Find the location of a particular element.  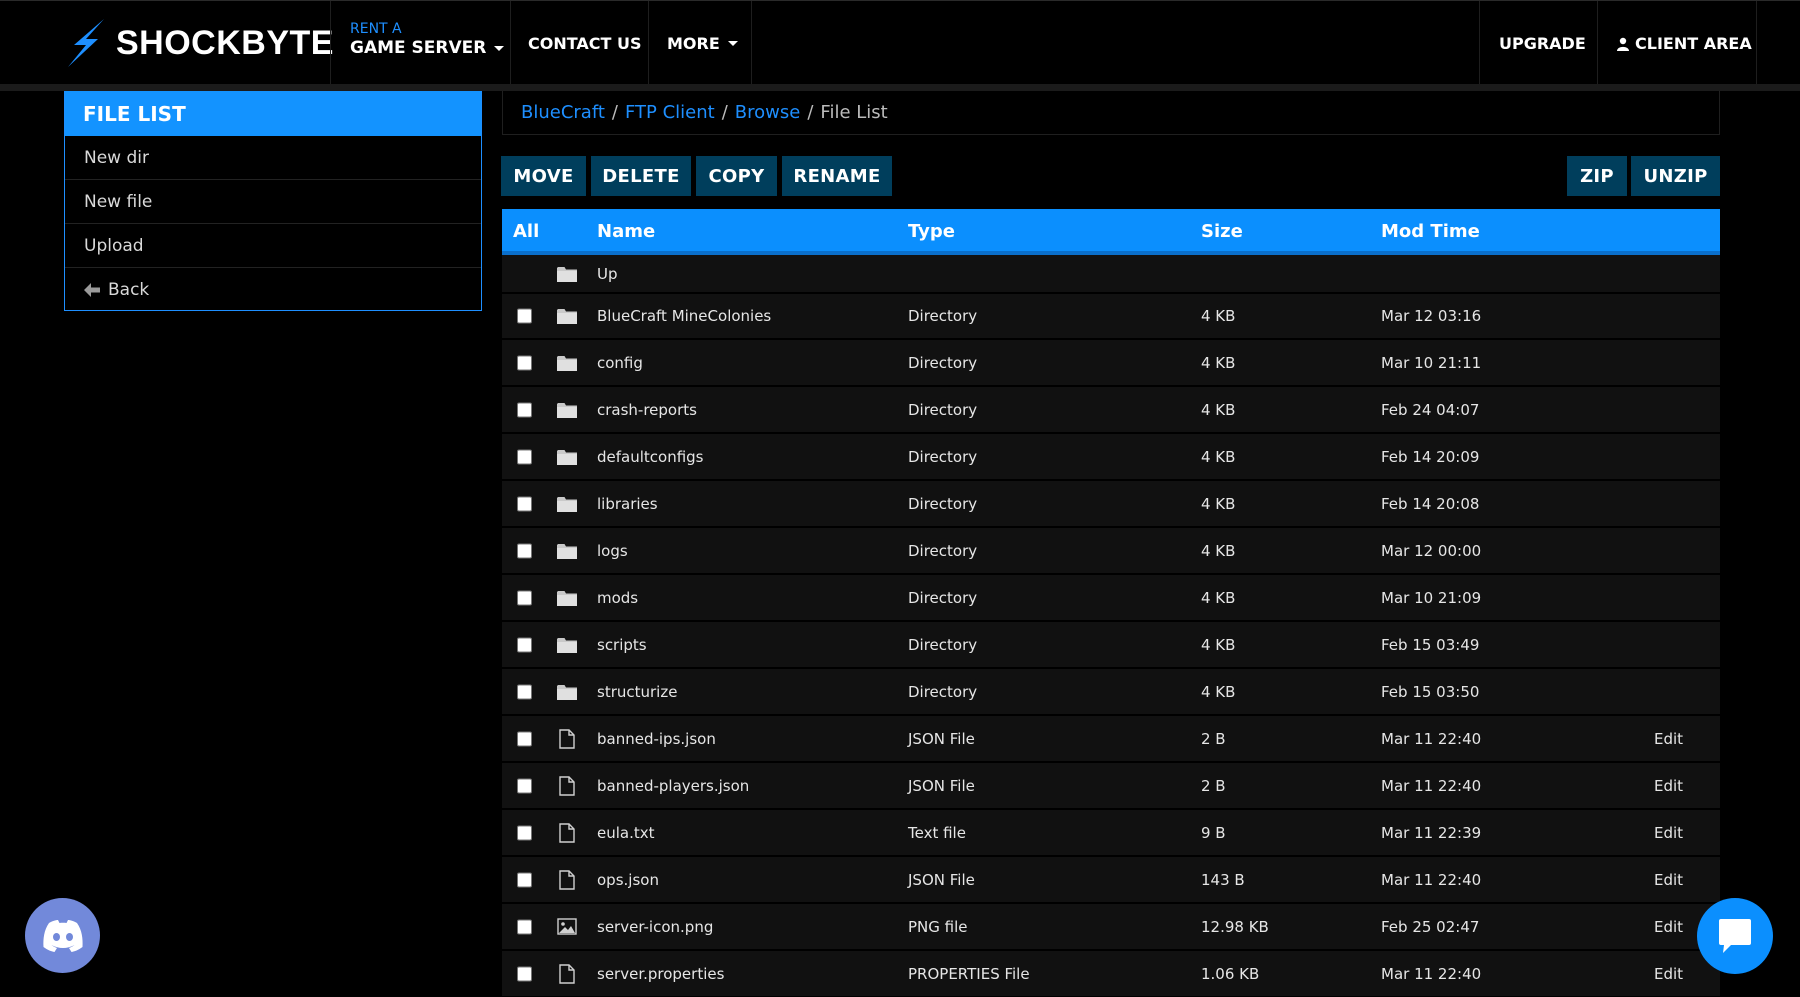

more-menu: MORE is located at coordinates (702, 43).